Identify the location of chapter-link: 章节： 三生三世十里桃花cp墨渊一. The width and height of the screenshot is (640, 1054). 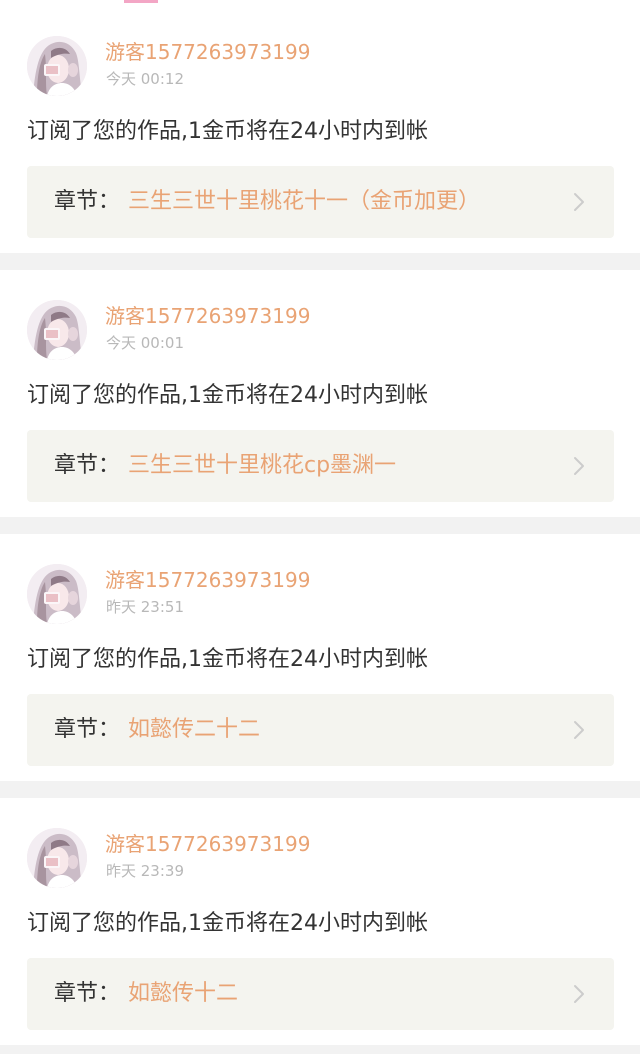
(320, 466).